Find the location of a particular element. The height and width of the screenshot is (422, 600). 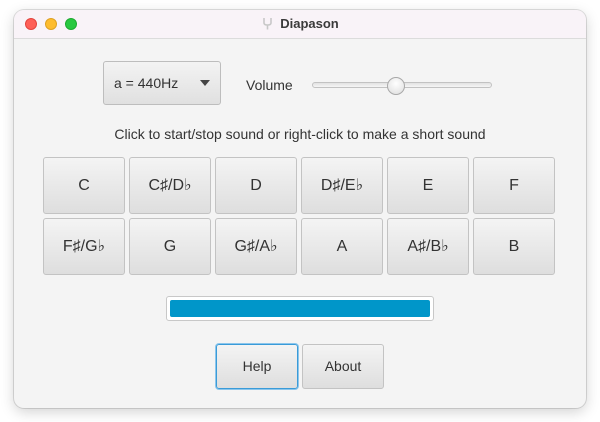

progress-fill is located at coordinates (300, 308).